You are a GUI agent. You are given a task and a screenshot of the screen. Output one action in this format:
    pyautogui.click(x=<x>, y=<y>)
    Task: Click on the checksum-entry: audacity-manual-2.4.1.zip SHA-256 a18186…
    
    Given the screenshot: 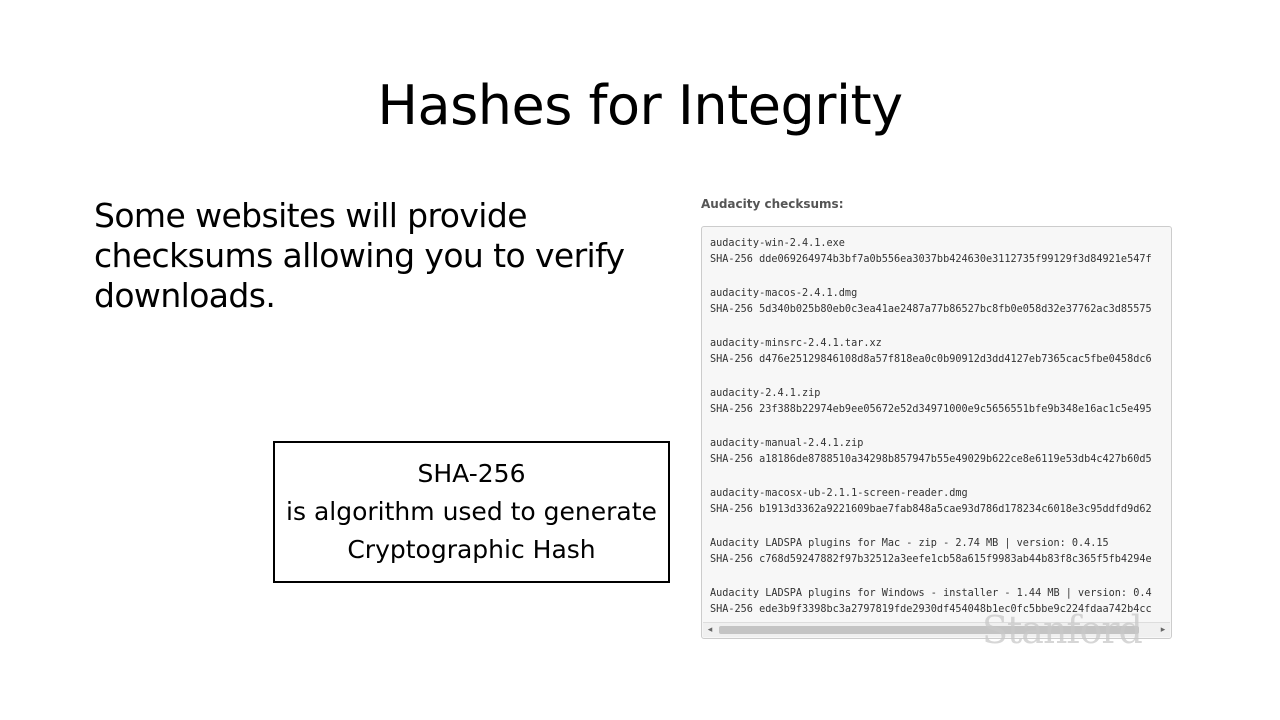 What is the action you would take?
    pyautogui.click(x=940, y=461)
    